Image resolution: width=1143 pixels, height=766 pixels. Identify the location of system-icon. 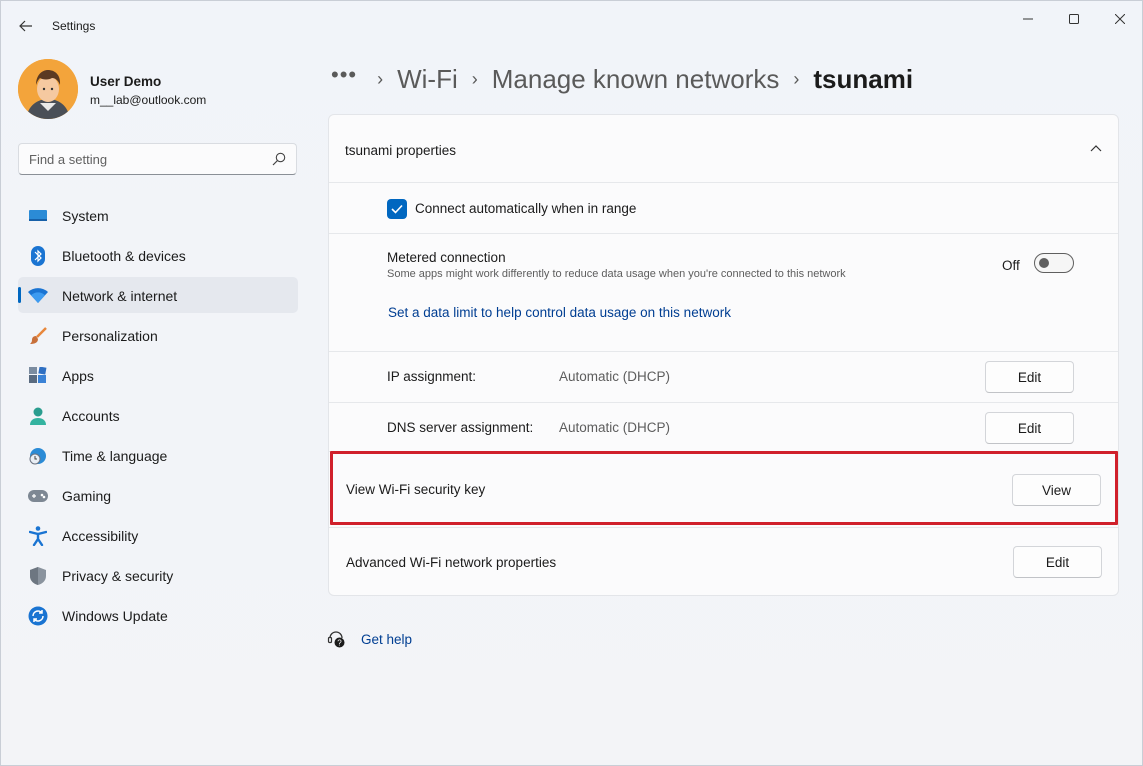
(38, 216).